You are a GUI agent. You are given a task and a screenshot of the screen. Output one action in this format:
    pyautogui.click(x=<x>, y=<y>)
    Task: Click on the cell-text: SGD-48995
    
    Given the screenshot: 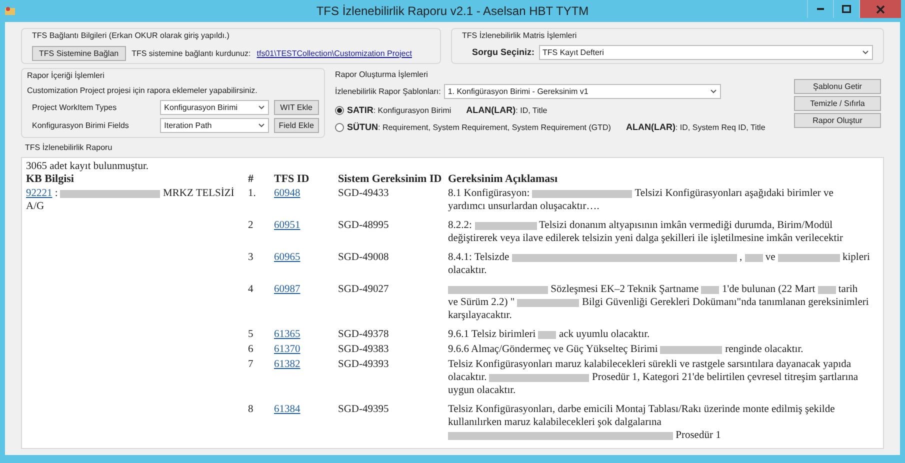 What is the action you would take?
    pyautogui.click(x=363, y=225)
    